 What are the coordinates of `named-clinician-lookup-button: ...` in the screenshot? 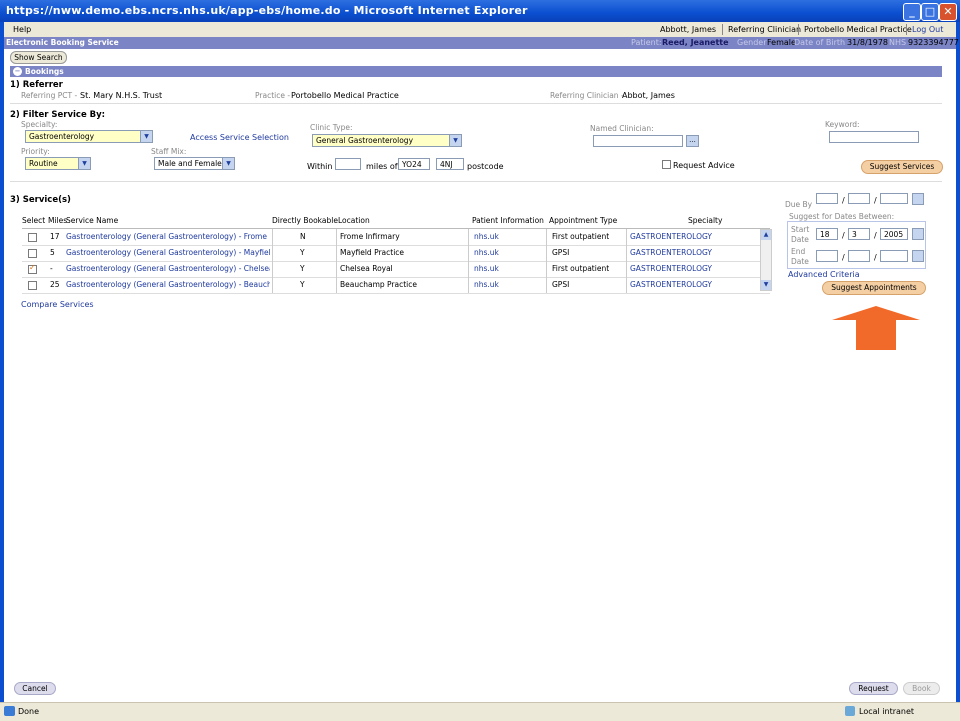 It's located at (692, 141).